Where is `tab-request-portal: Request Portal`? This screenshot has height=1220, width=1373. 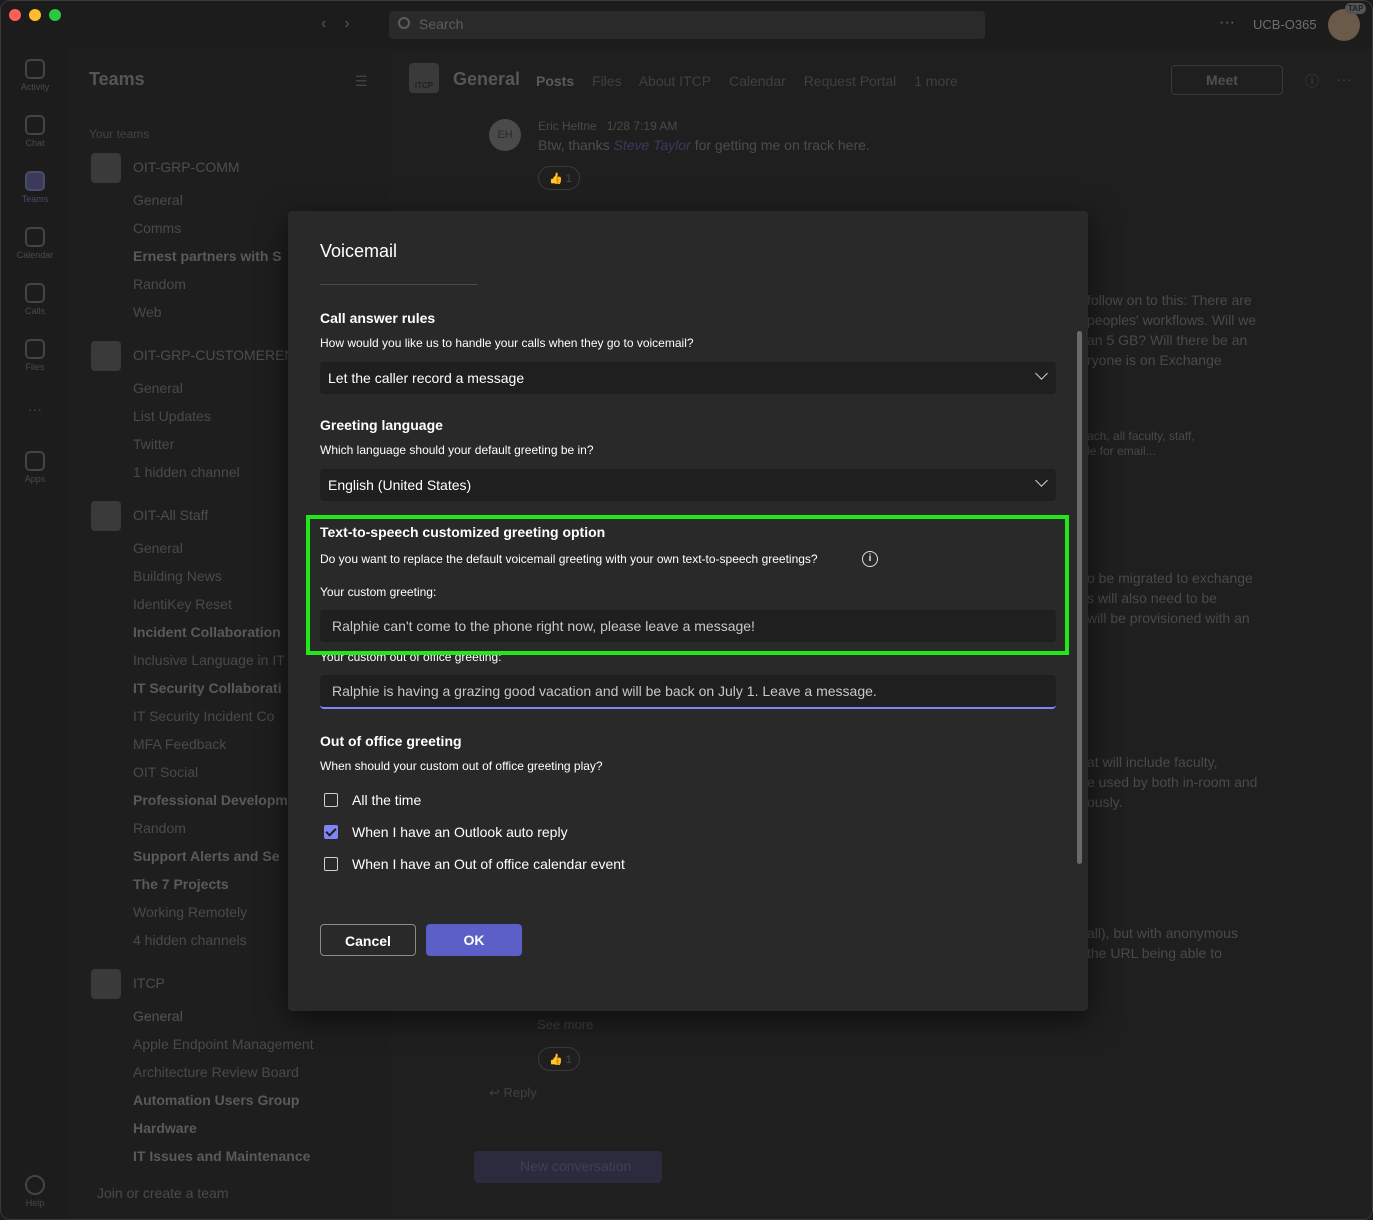
tab-request-portal: Request Portal is located at coordinates (850, 81).